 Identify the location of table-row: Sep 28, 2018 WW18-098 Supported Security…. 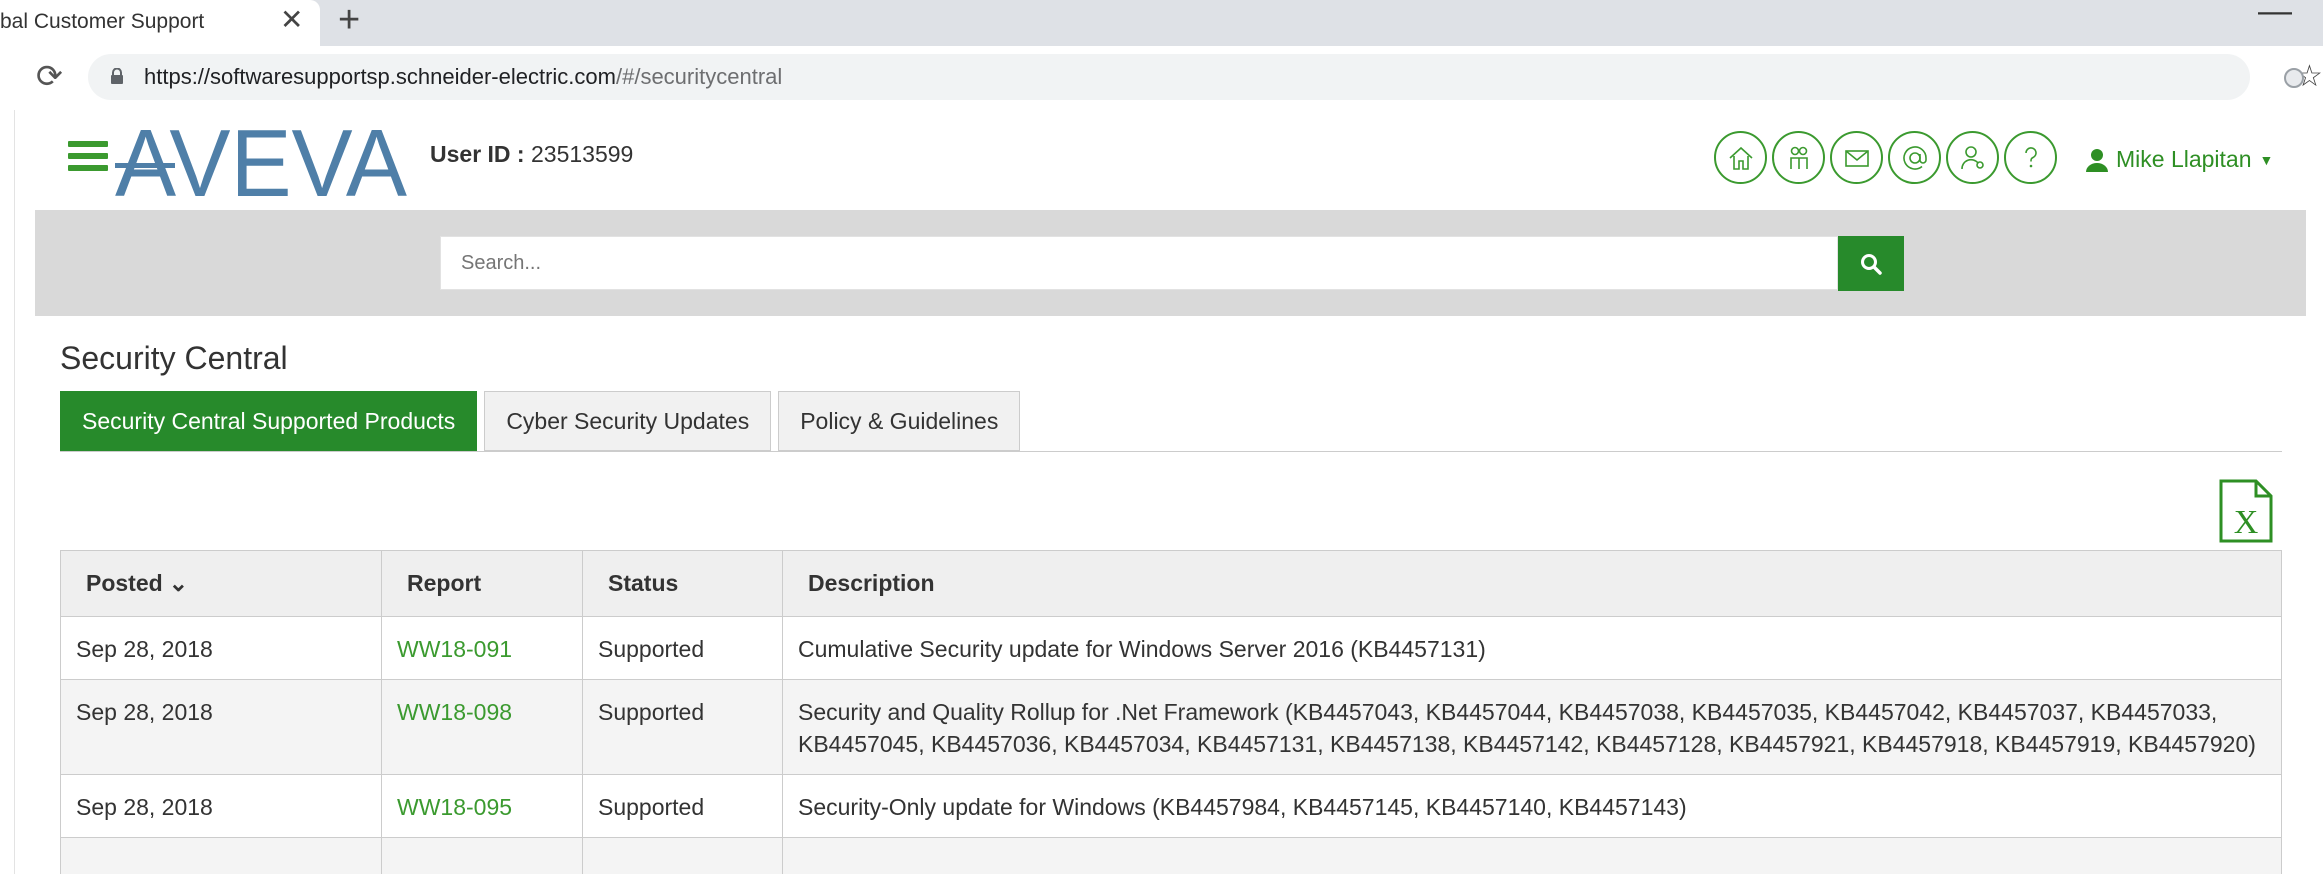
(1171, 727).